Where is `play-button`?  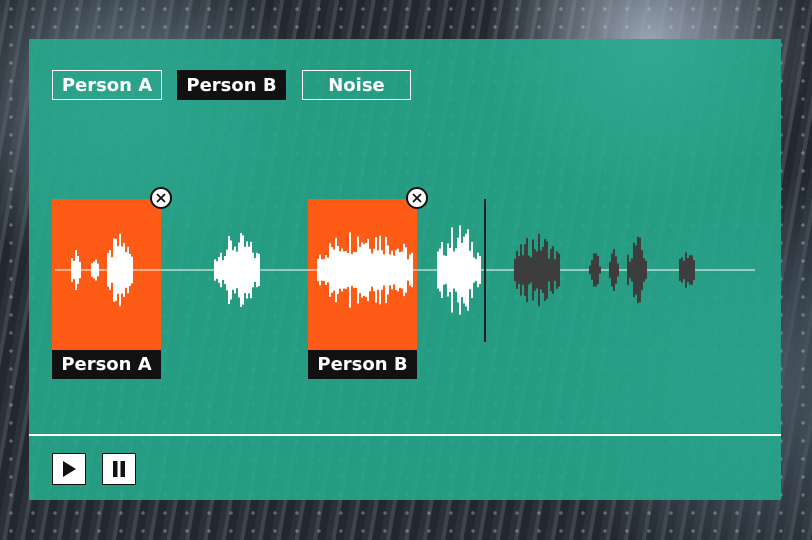 play-button is located at coordinates (69, 469).